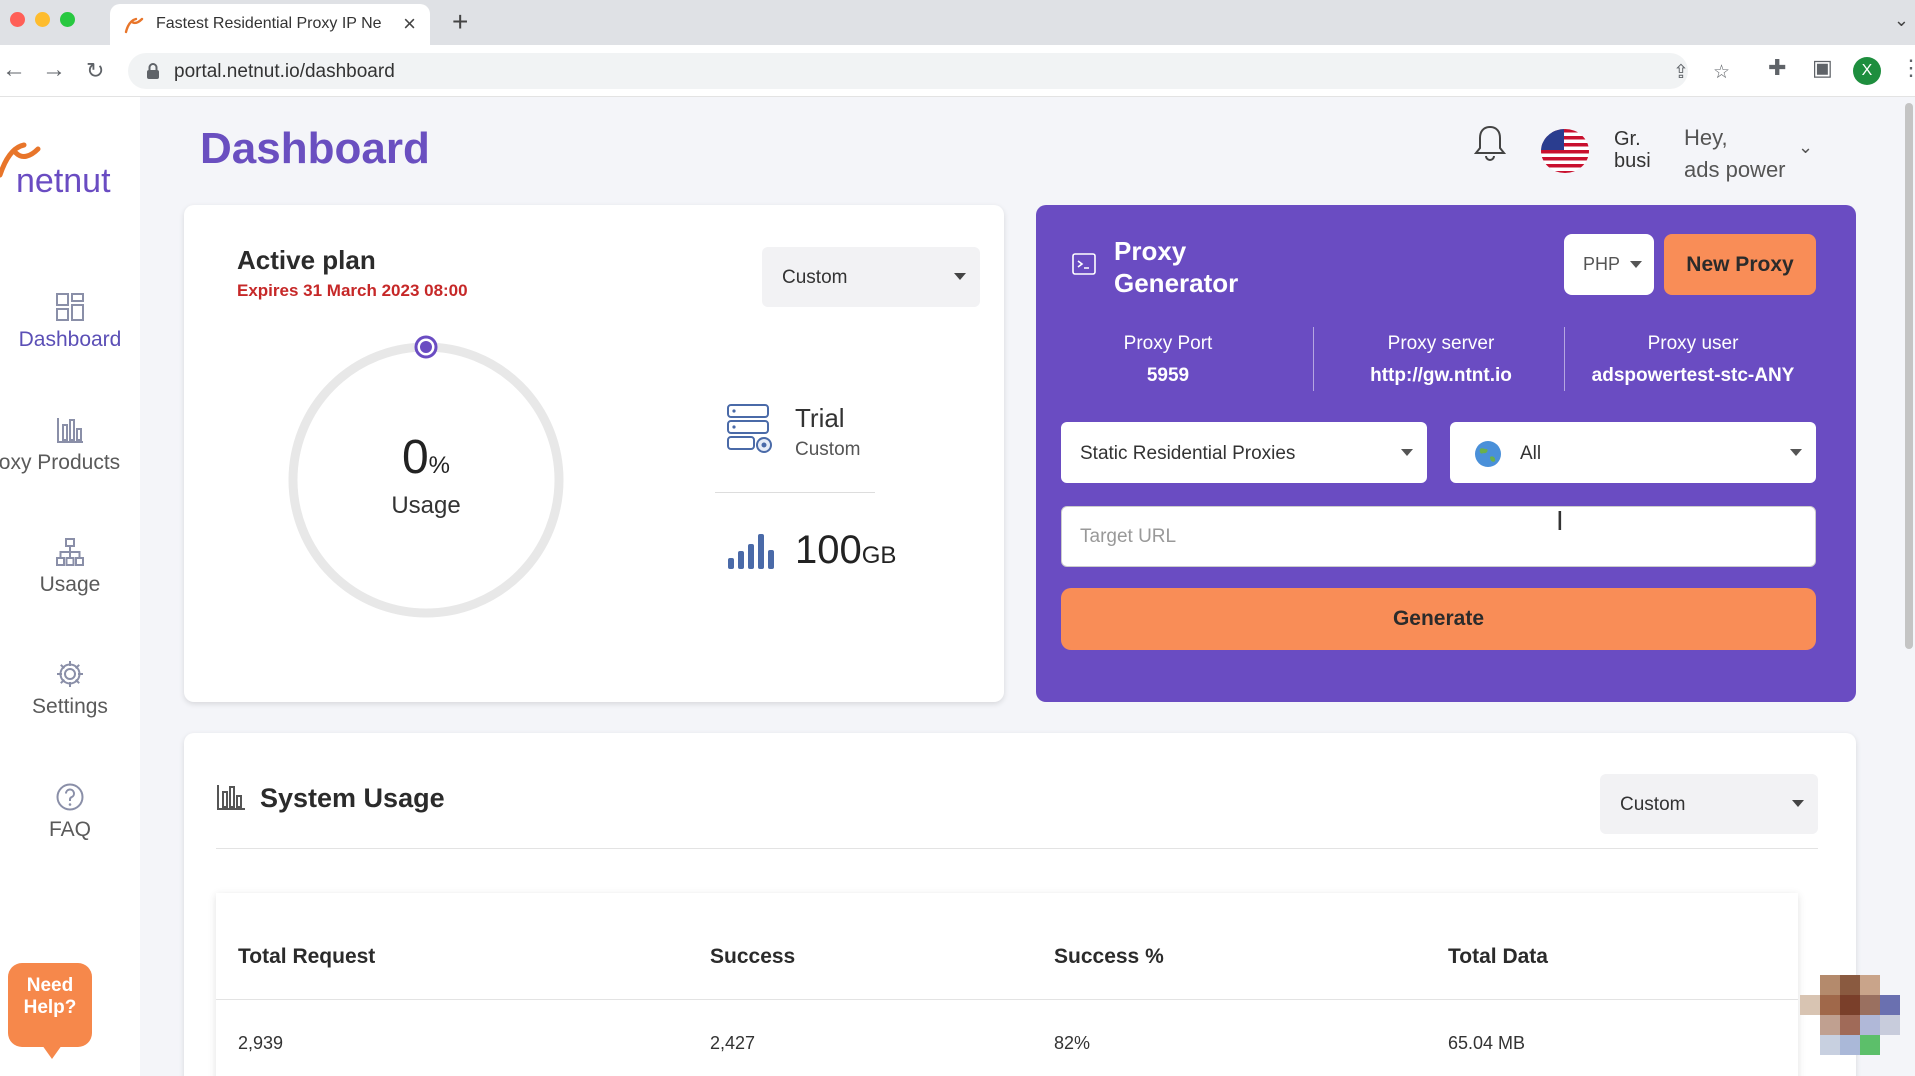 The image size is (1915, 1076). Describe the element at coordinates (70, 307) in the screenshot. I see `dashboard-grid-icon` at that location.